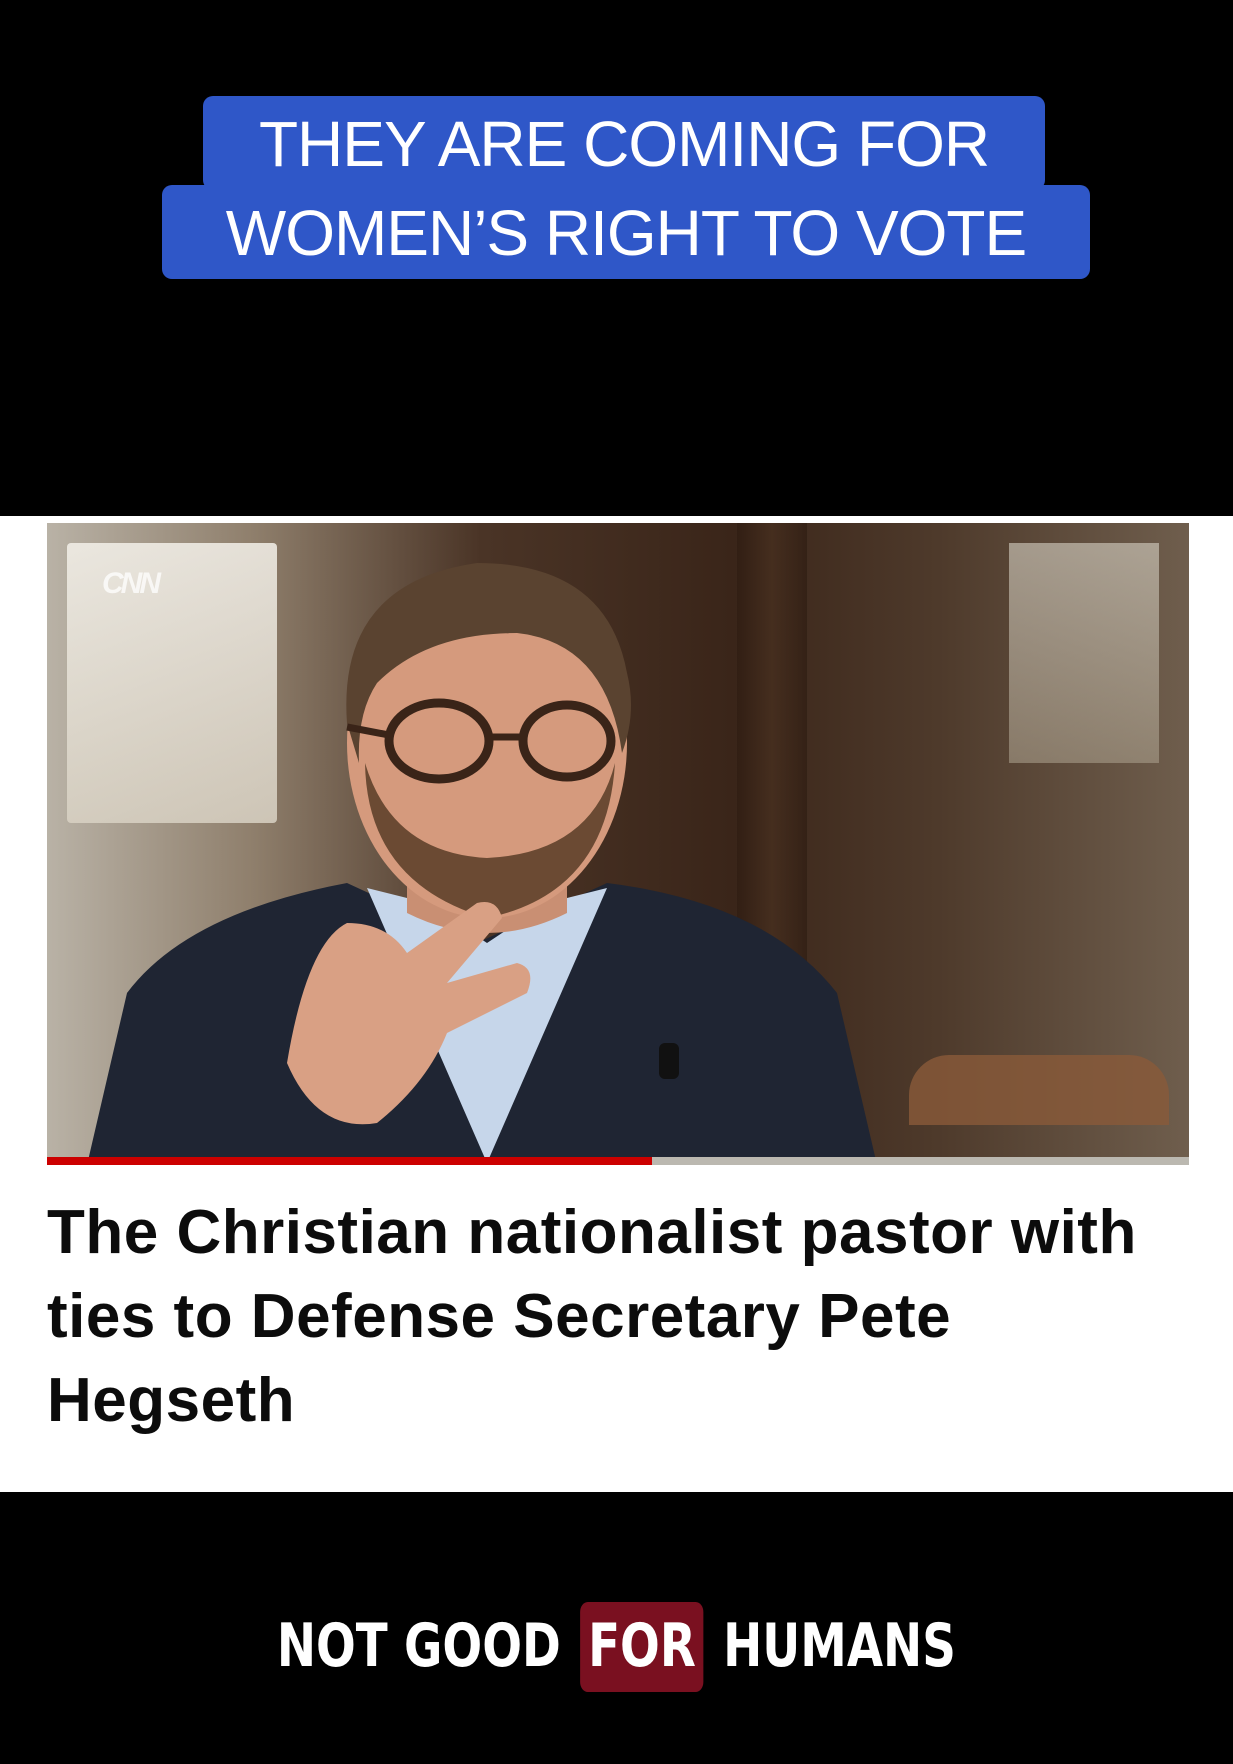 This screenshot has height=1764, width=1233. Describe the element at coordinates (642, 1647) in the screenshot. I see `brand-highlight: FOR` at that location.